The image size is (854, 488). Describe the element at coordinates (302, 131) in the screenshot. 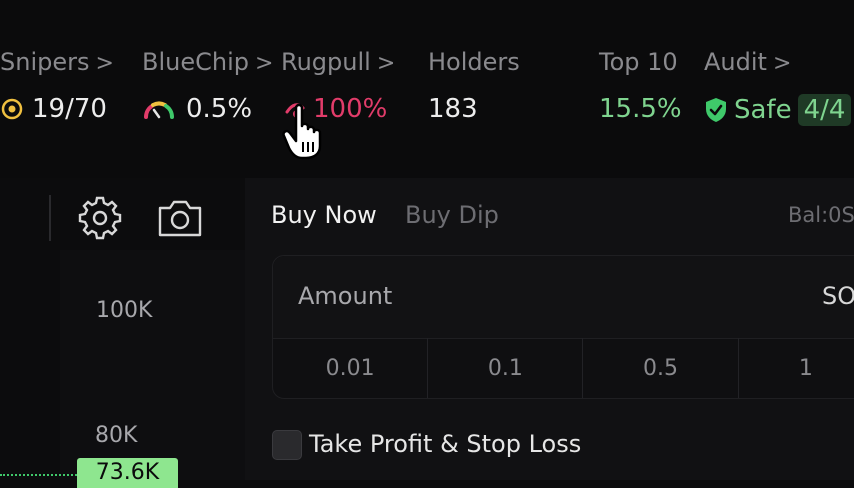

I see `hand-pointer-cursor-icon` at that location.